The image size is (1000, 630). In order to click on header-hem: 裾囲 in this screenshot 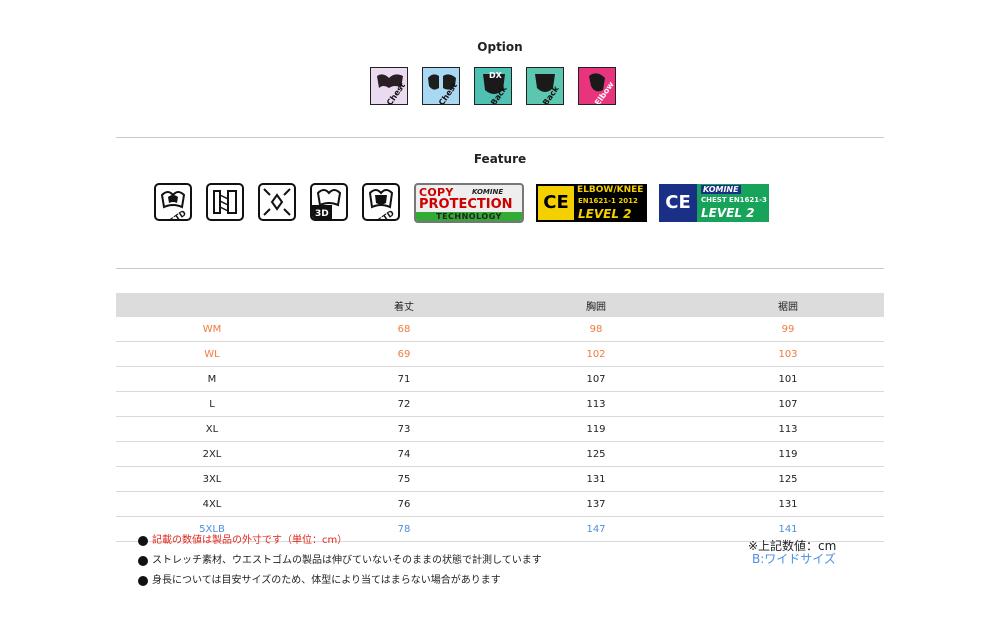, I will do `click(788, 305)`.